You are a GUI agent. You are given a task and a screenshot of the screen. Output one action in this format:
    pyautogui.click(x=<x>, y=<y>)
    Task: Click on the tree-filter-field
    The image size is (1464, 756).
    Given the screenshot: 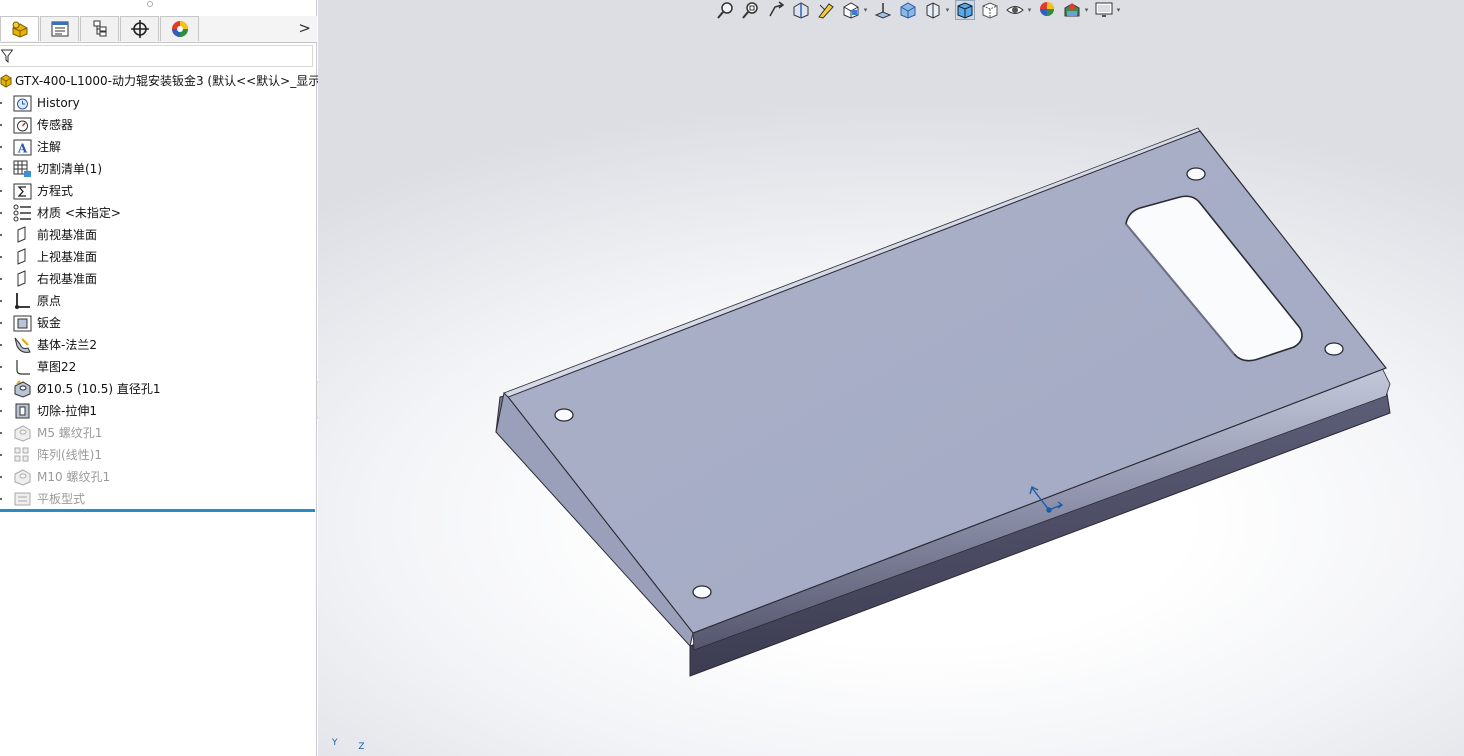 What is the action you would take?
    pyautogui.click(x=156, y=56)
    